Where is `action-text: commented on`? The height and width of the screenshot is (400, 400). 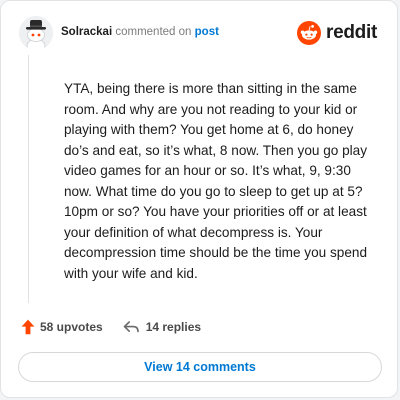
action-text: commented on is located at coordinates (153, 32).